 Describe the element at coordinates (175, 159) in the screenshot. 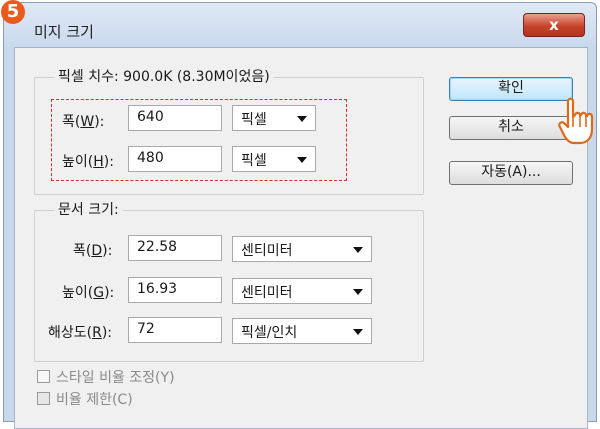

I see `pixel-height-input: 480` at that location.